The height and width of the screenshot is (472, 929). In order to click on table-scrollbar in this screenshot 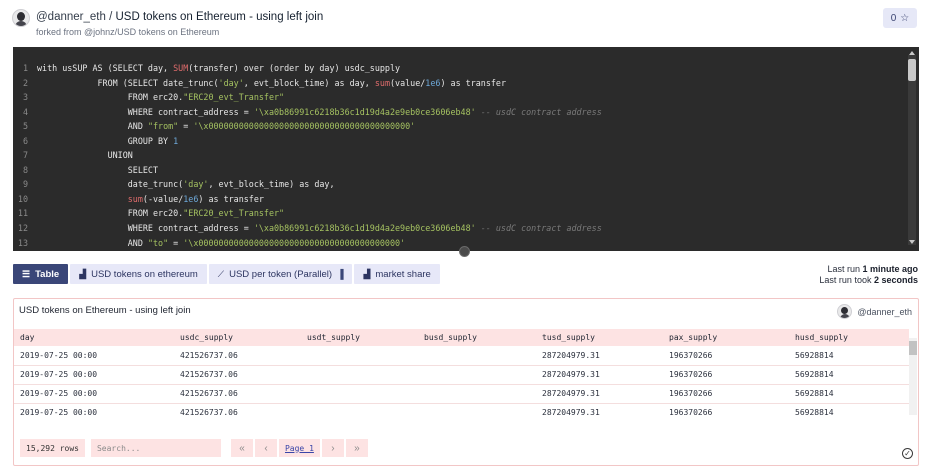, I will do `click(913, 376)`.